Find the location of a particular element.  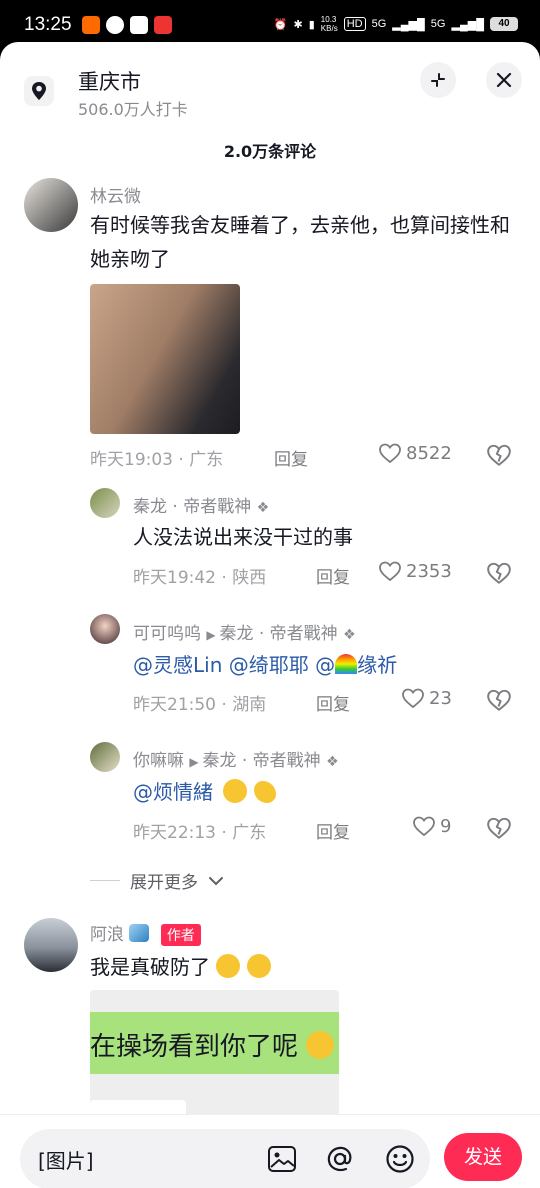

emoji-icon is located at coordinates (400, 1159).